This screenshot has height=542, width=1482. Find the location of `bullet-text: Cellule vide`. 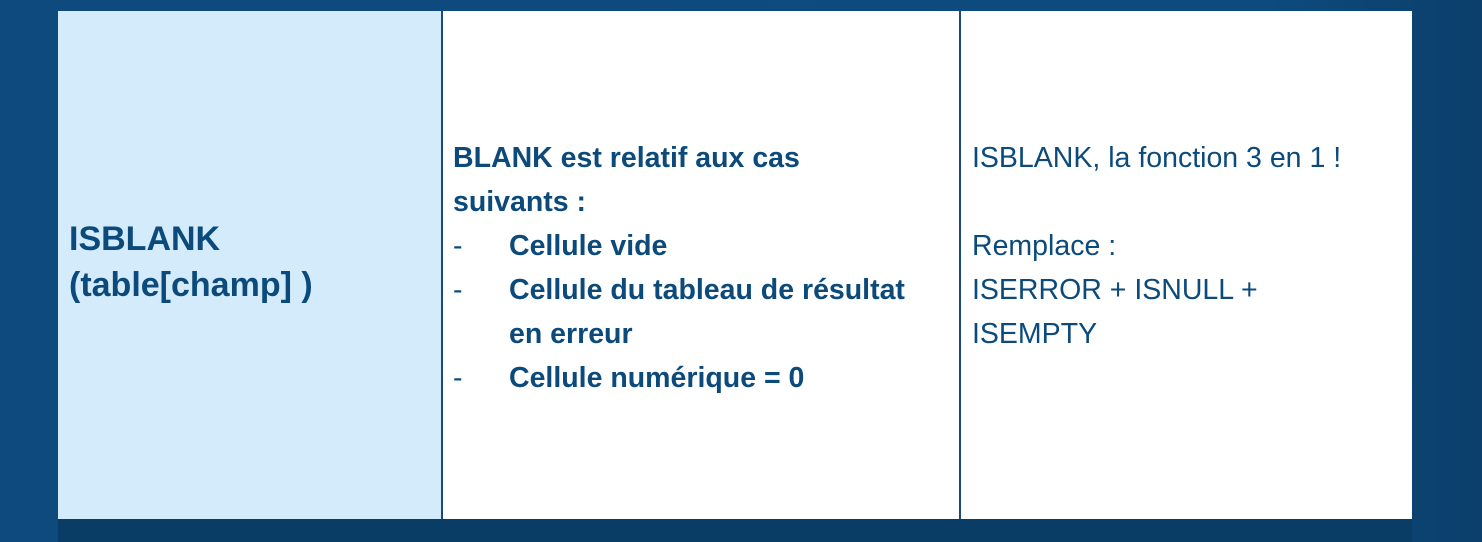

bullet-text: Cellule vide is located at coordinates (588, 246).